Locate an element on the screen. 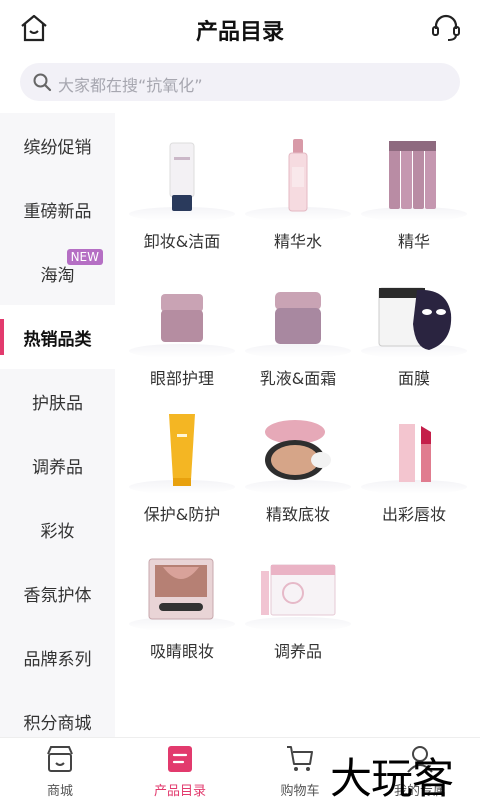  product-essence-water: 精华水 is located at coordinates (298, 187).